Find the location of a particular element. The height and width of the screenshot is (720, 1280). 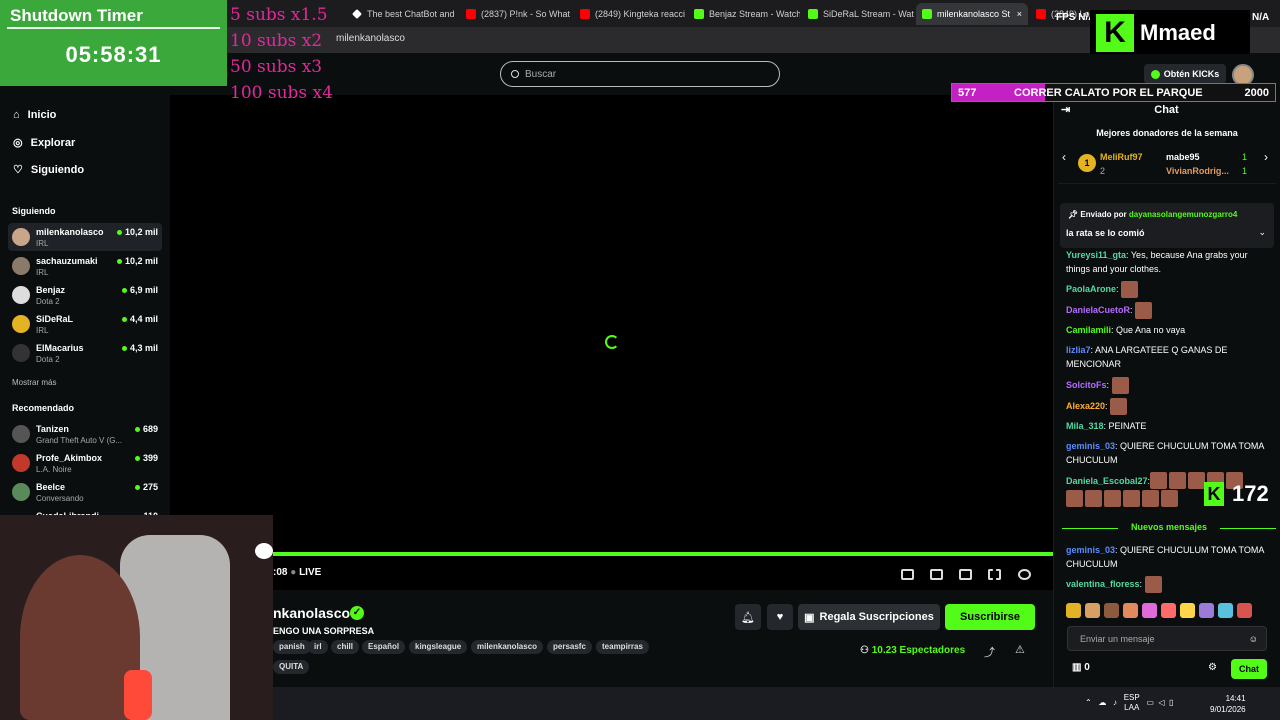

sidebar-channel: sachauzumaki IRL 10,2 mil is located at coordinates (85, 266).